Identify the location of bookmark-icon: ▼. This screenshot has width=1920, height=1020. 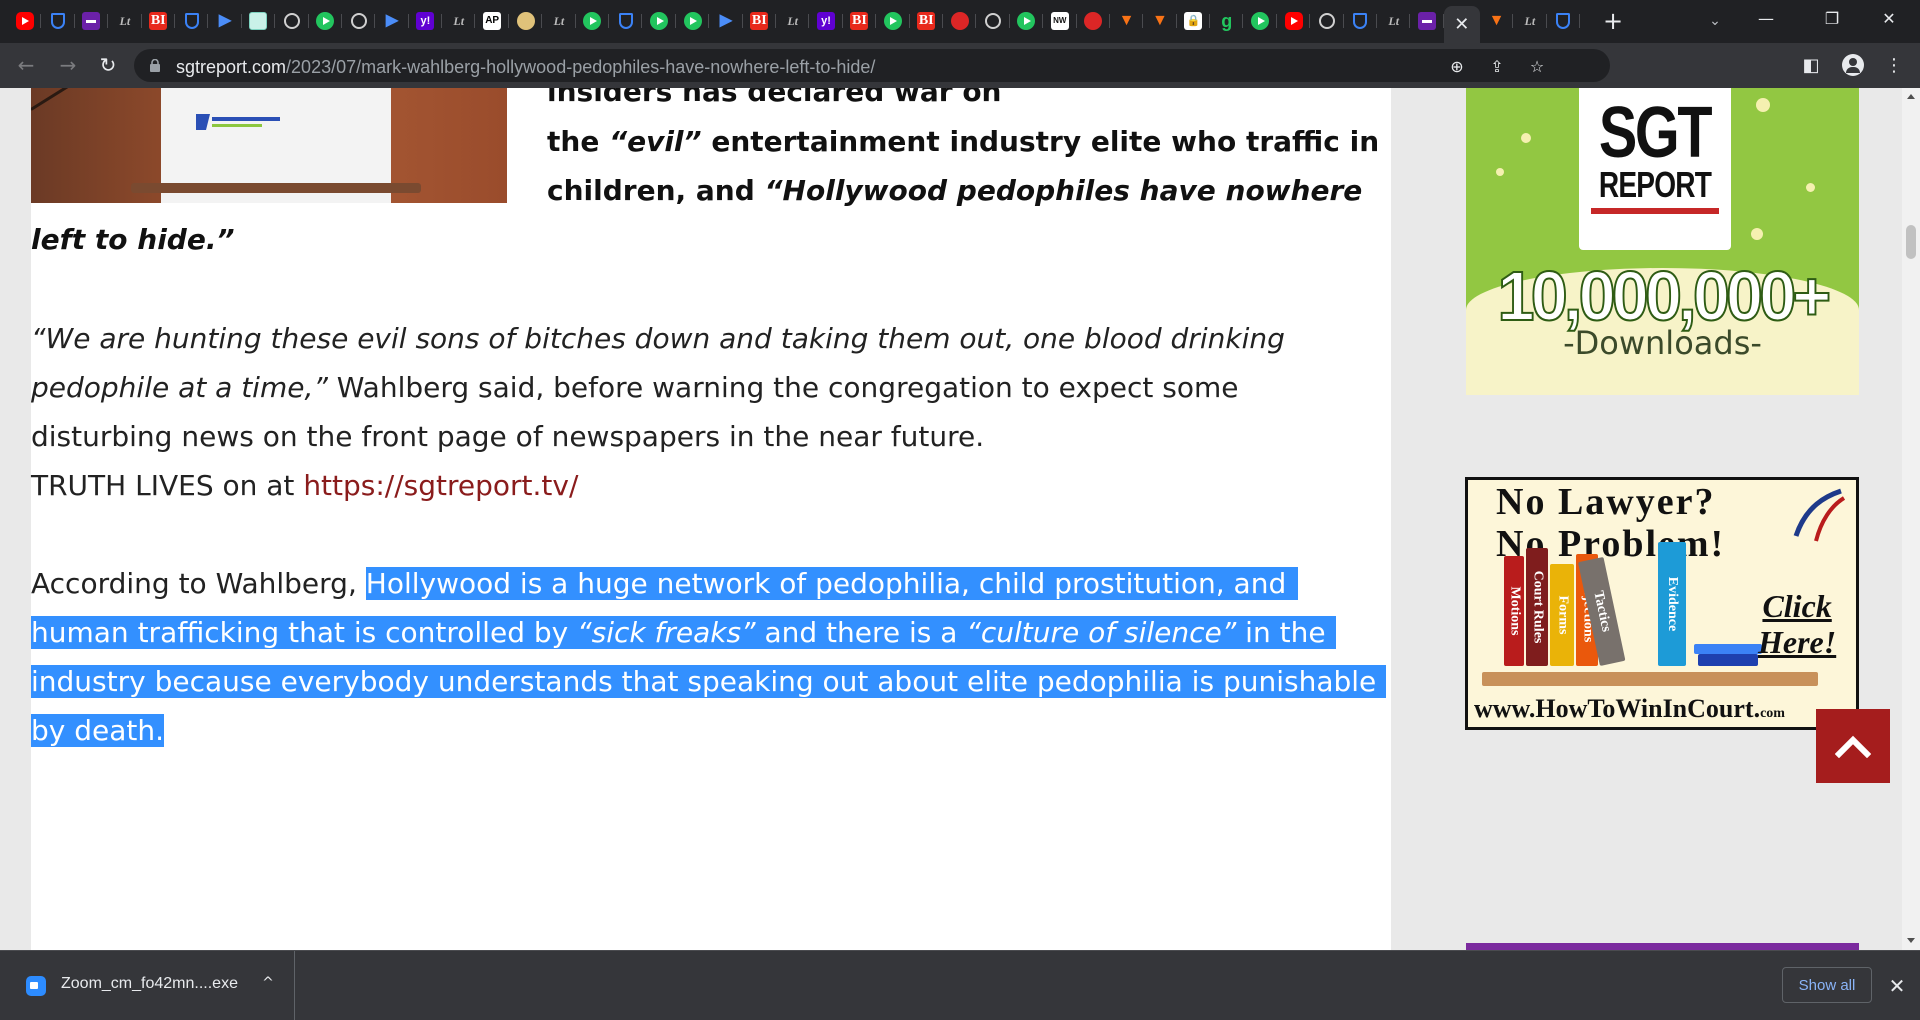
(1160, 20).